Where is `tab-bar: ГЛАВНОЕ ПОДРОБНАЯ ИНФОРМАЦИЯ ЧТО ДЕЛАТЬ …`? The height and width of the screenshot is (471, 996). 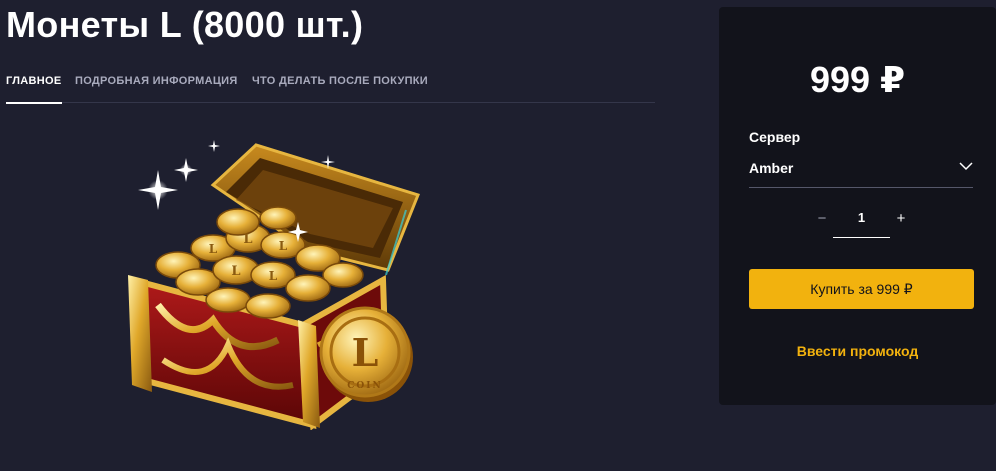 tab-bar: ГЛАВНОЕ ПОДРОБНАЯ ИНФОРМАЦИЯ ЧТО ДЕЛАТЬ … is located at coordinates (330, 83).